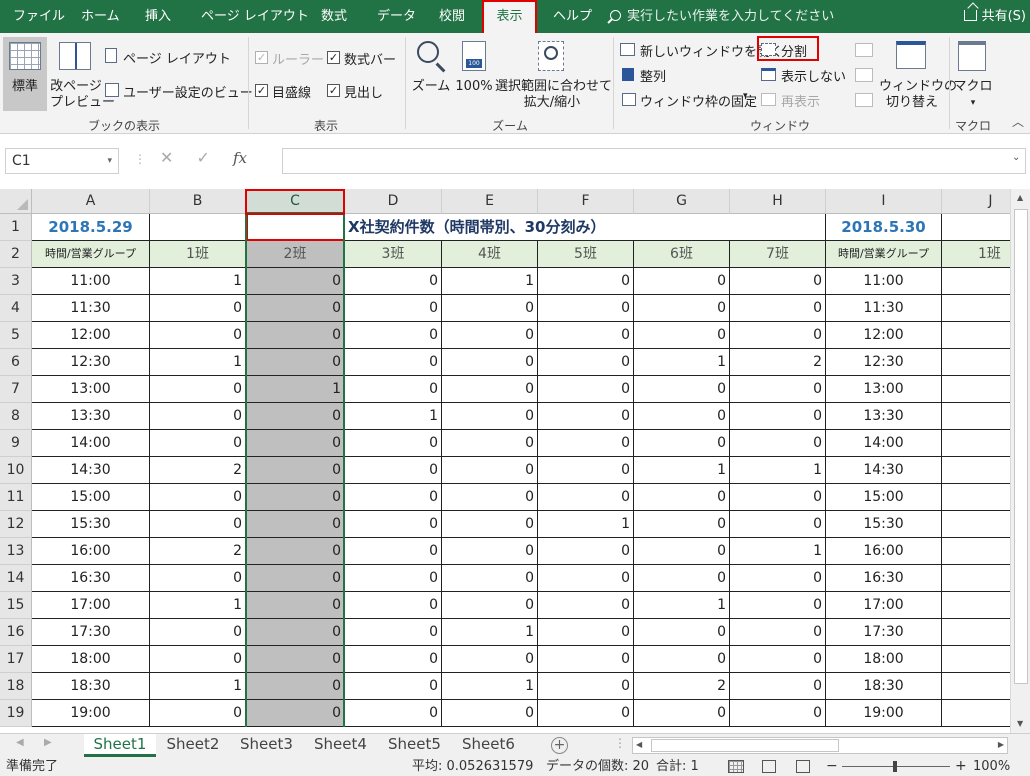  I want to click on tab-view: 表示, so click(509, 16).